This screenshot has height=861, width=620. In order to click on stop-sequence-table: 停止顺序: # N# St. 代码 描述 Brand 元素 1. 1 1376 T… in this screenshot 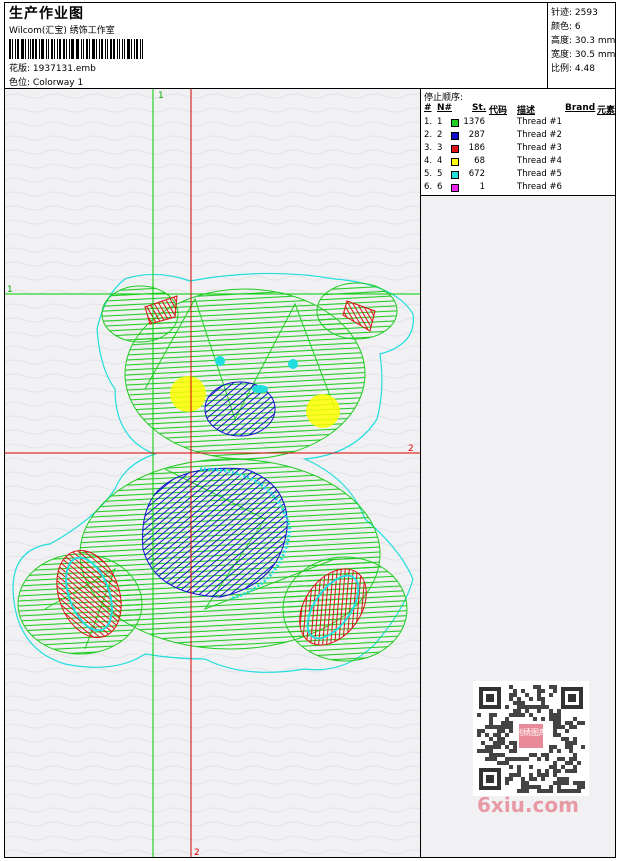, I will do `click(518, 142)`.